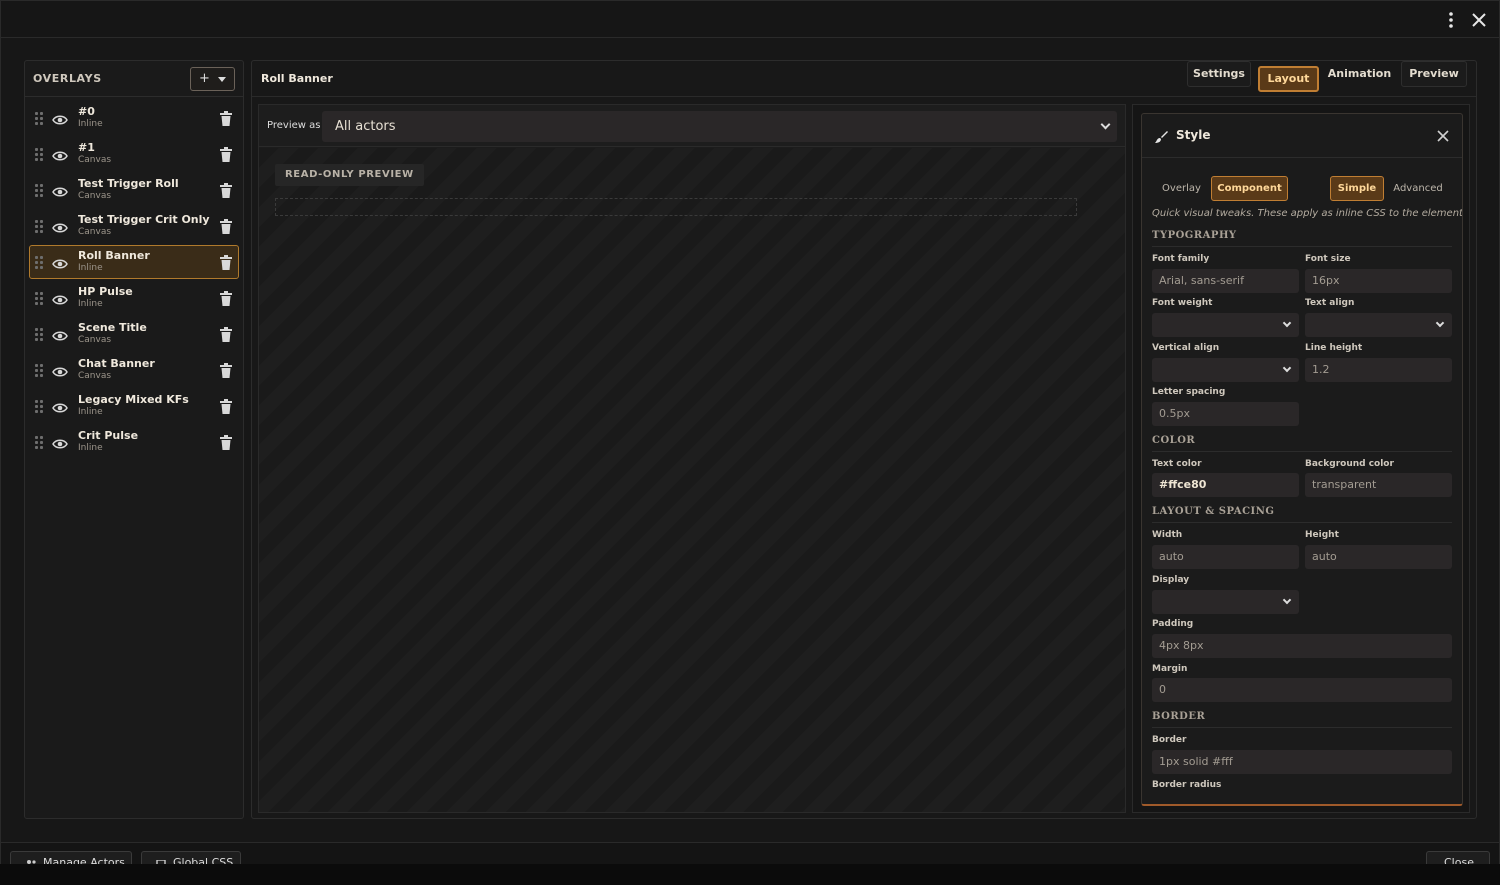 Image resolution: width=1500 pixels, height=885 pixels. Describe the element at coordinates (1219, 74) in the screenshot. I see `tab-settings: Settings` at that location.